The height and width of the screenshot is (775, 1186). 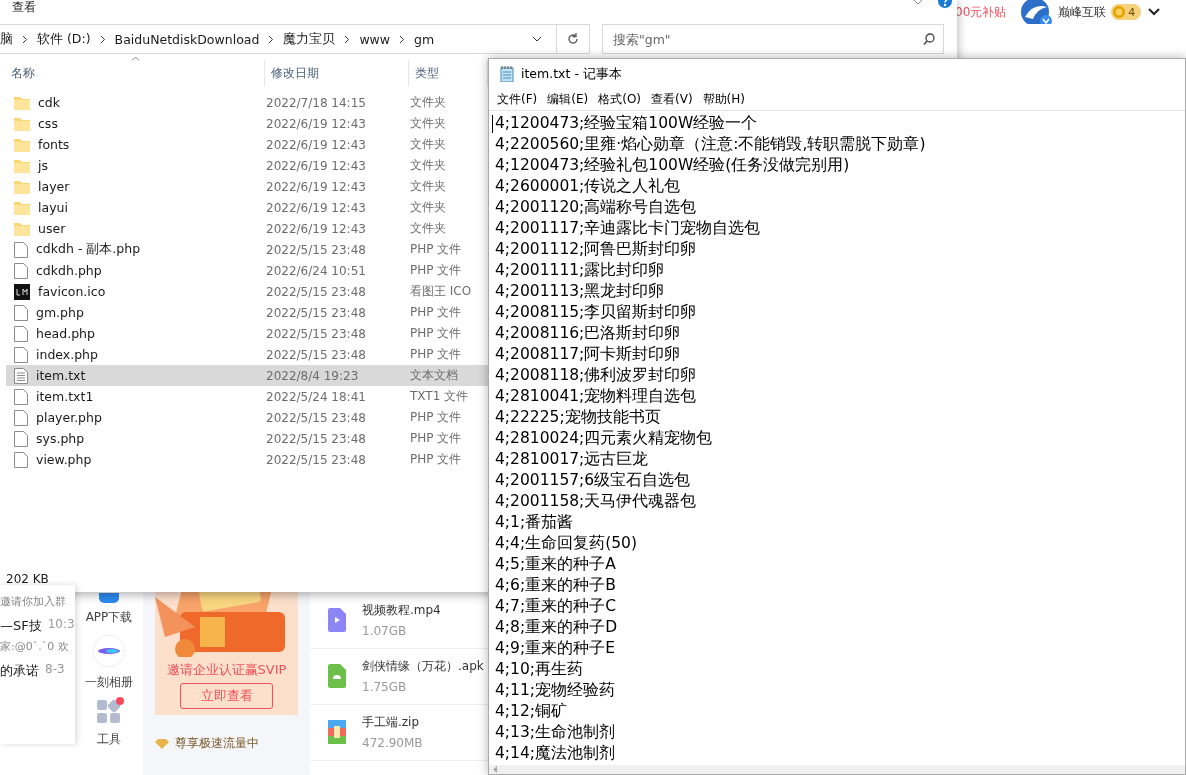 What do you see at coordinates (1154, 12) in the screenshot?
I see `chevron-down-icon` at bounding box center [1154, 12].